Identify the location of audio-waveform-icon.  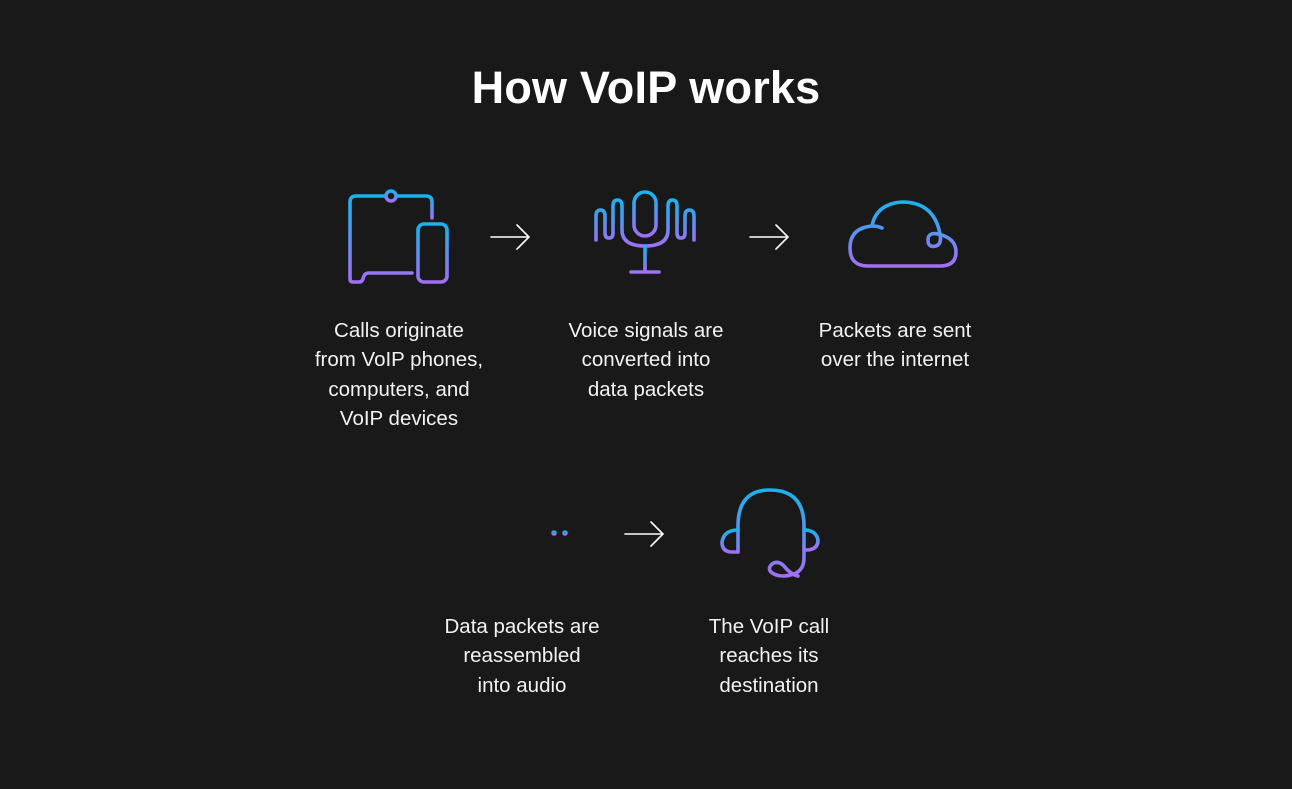
(530, 533).